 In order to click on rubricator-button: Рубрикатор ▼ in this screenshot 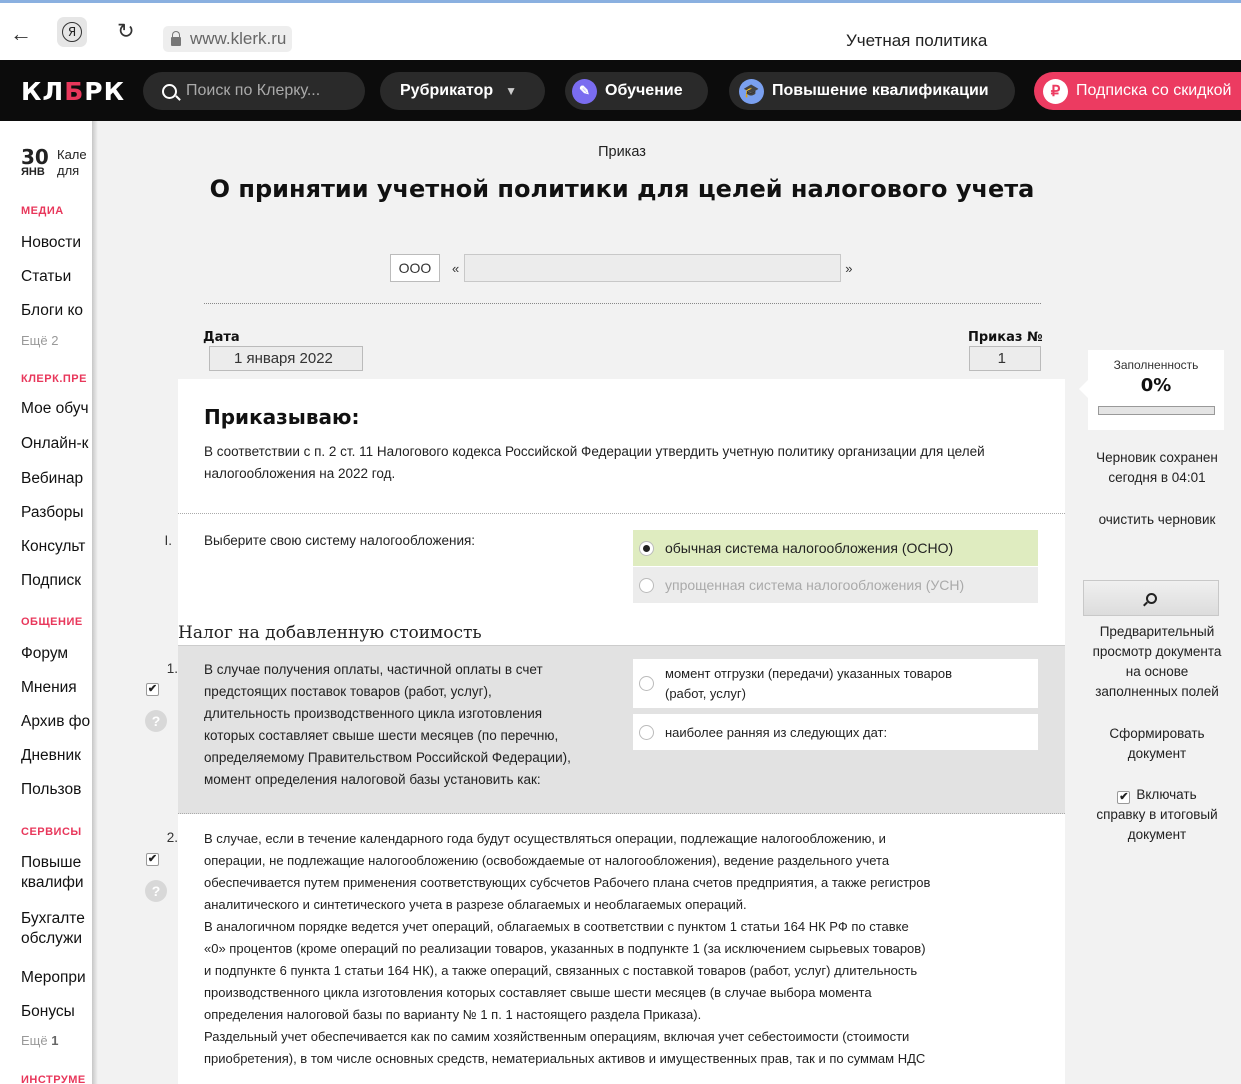, I will do `click(462, 91)`.